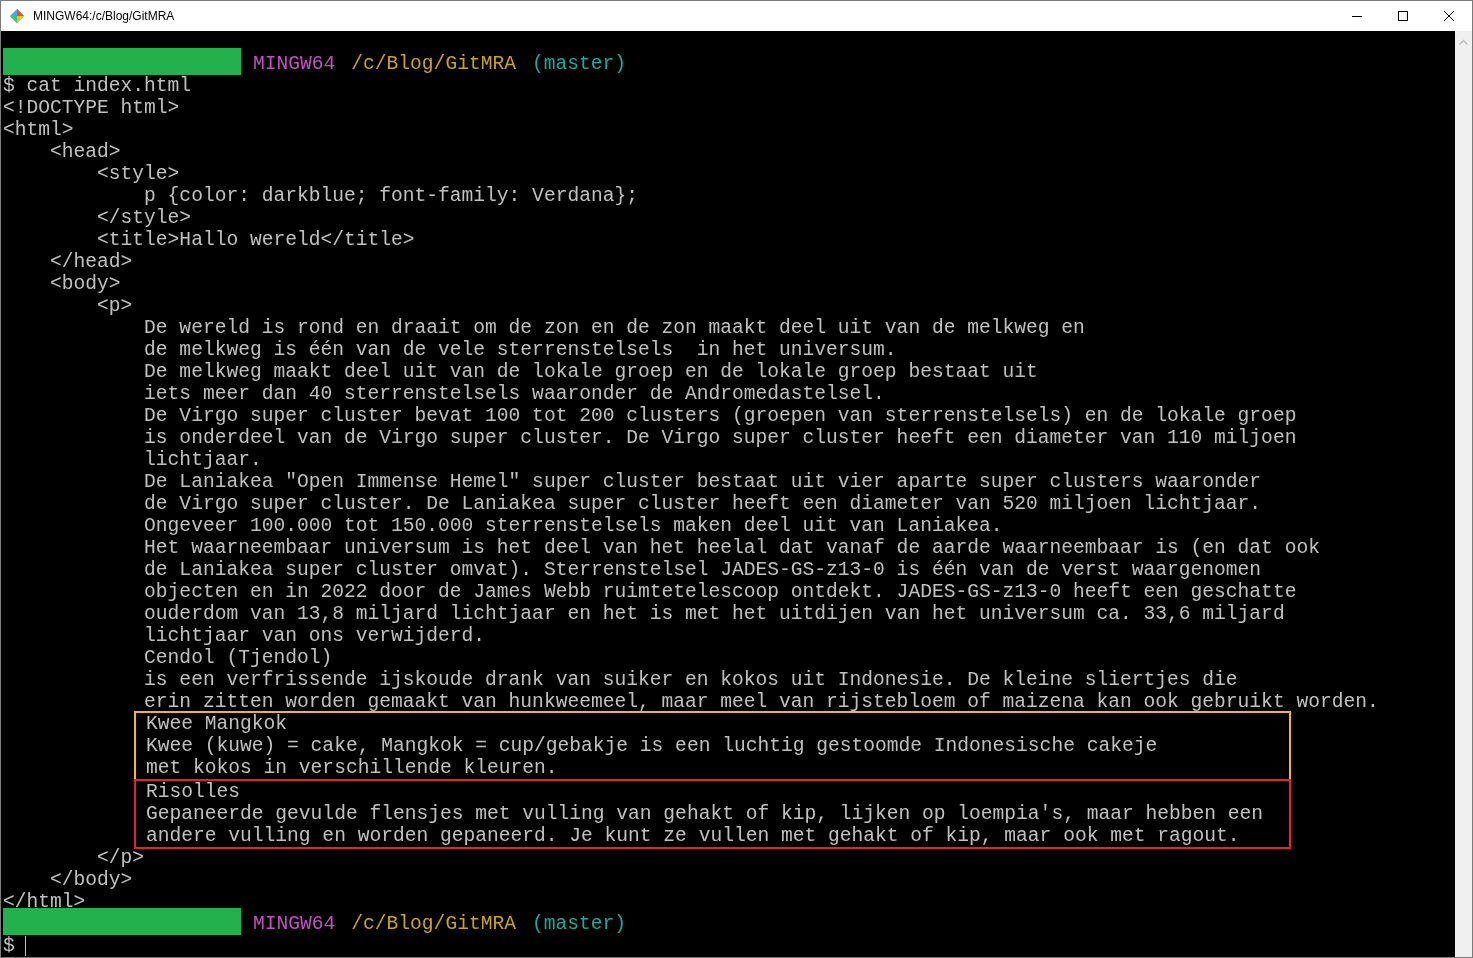  I want to click on output-line: iets meer dan 40 sterrenstelsels waaronder de Andromedastelsel., so click(514, 394).